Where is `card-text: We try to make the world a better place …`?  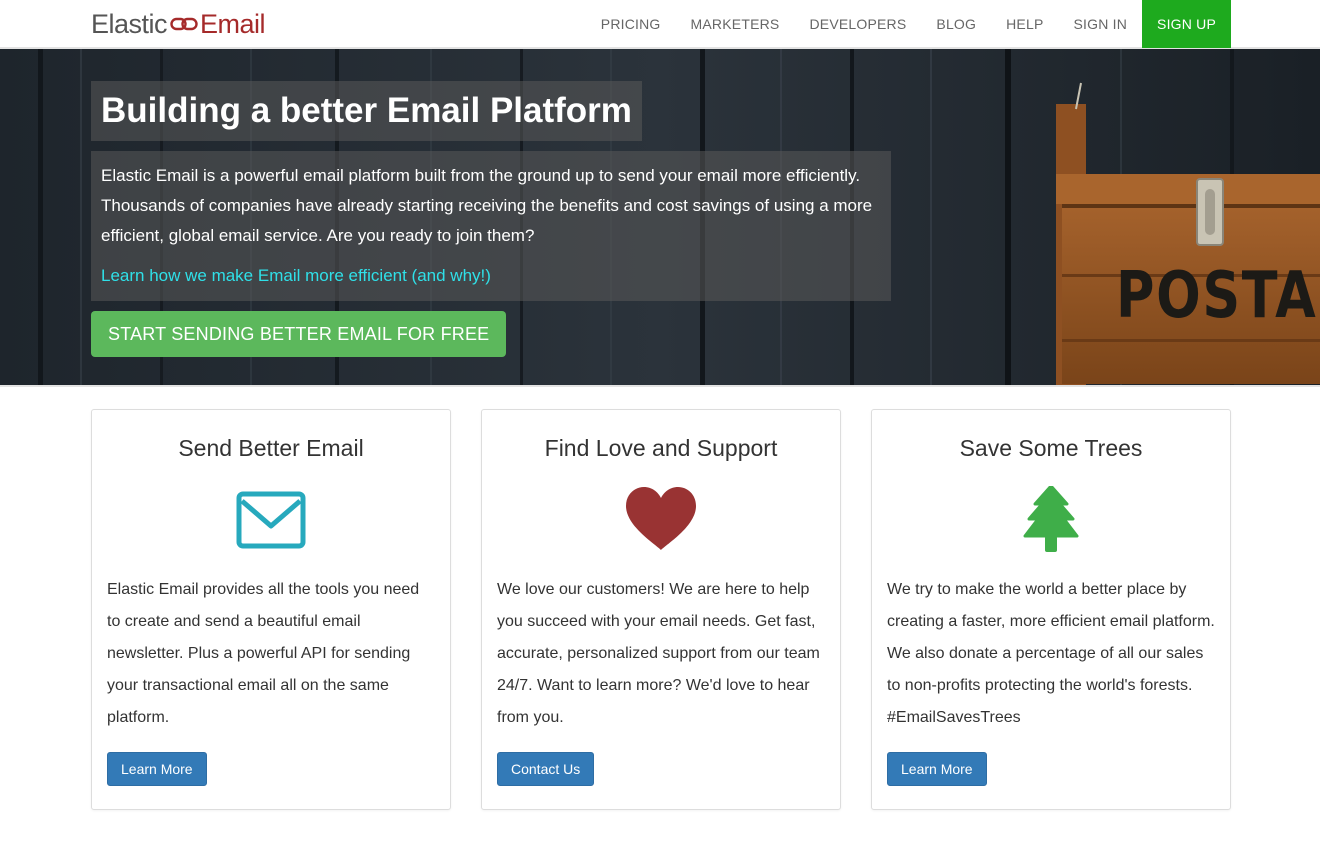
card-text: We try to make the world a better place … is located at coordinates (1051, 653).